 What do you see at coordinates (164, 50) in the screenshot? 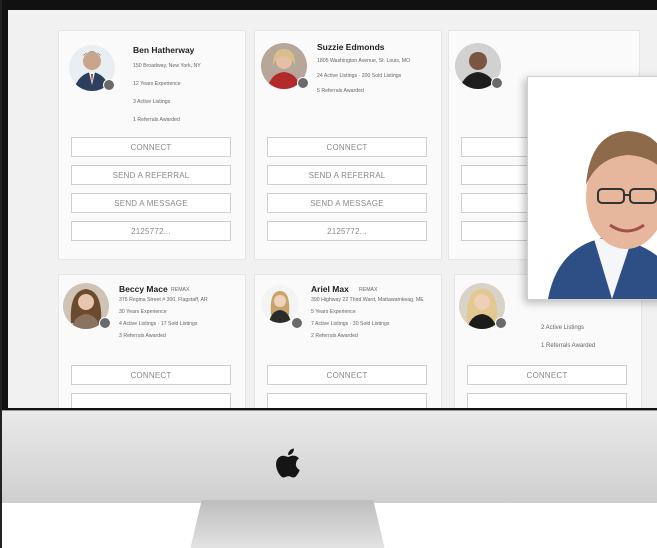
I see `agent-name: Ben Hatherway` at bounding box center [164, 50].